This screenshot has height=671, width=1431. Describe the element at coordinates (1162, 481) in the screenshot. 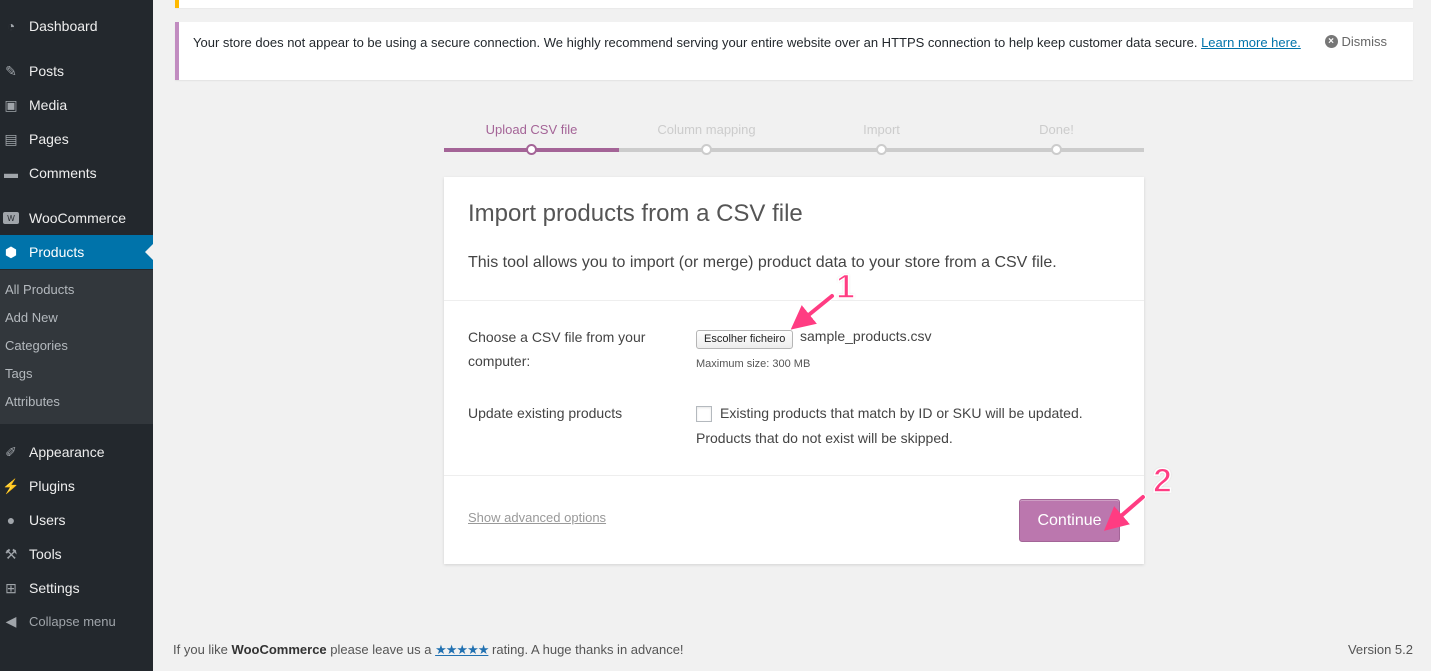

I see `annotation-number-2: 2` at that location.